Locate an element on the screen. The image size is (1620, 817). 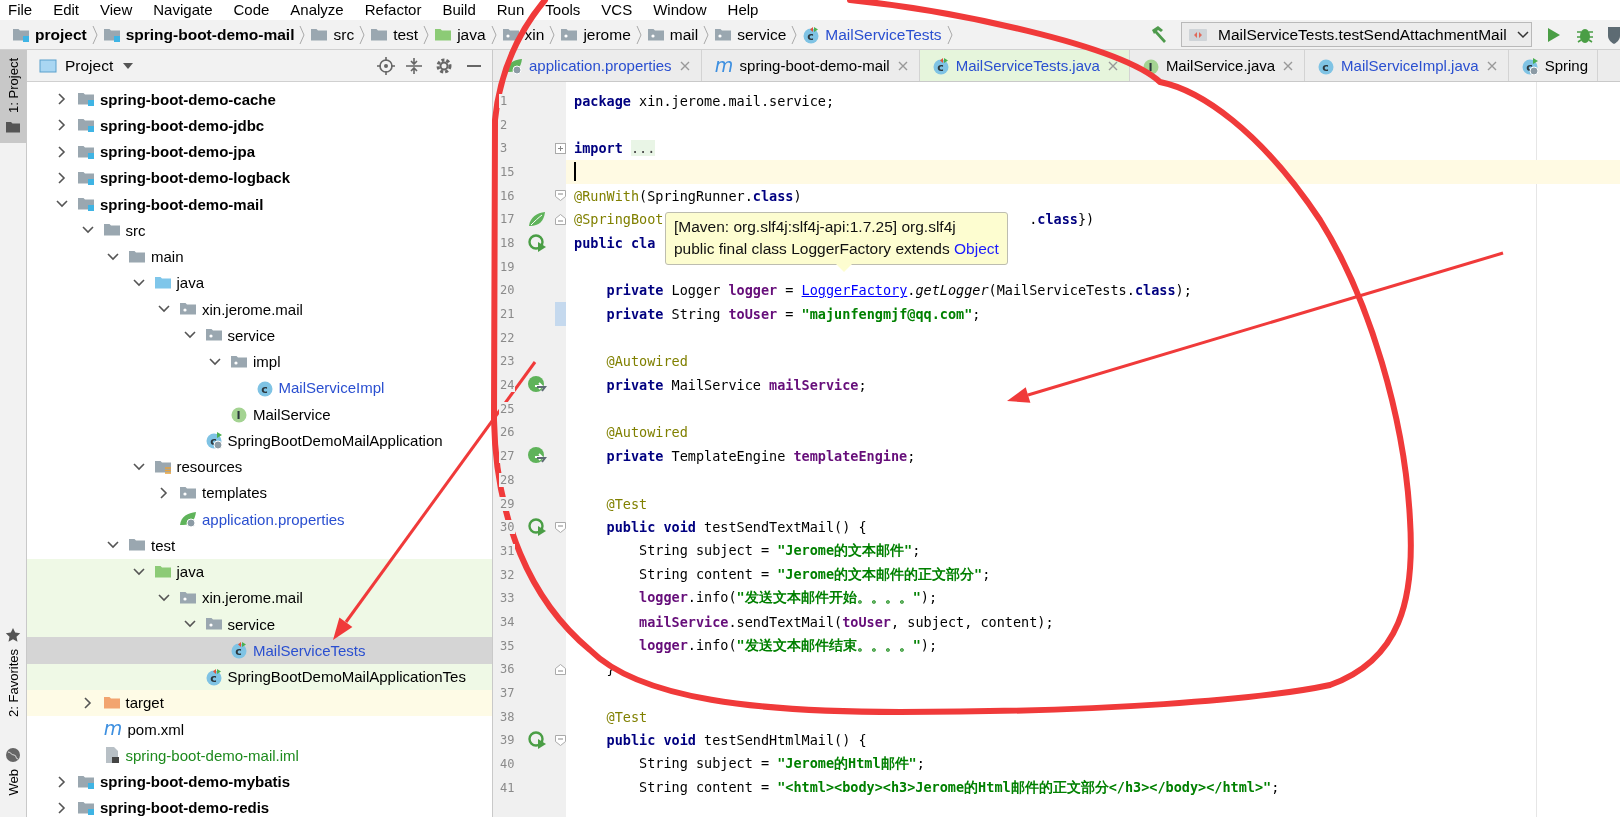
run-configuration-dropdown: MailServiceTests.testSendAttachmentMail is located at coordinates (1356, 34).